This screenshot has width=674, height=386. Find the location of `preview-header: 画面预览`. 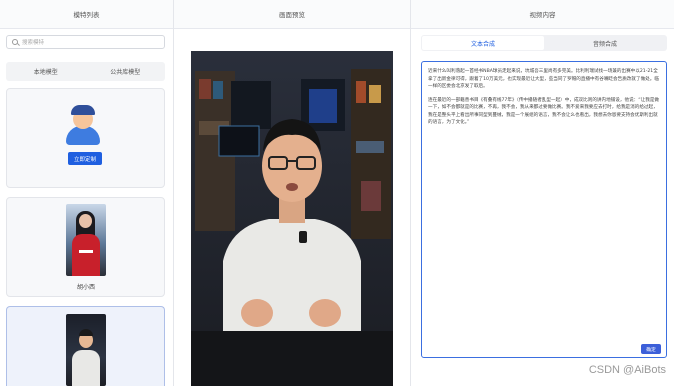

preview-header: 画面预览 is located at coordinates (292, 14).